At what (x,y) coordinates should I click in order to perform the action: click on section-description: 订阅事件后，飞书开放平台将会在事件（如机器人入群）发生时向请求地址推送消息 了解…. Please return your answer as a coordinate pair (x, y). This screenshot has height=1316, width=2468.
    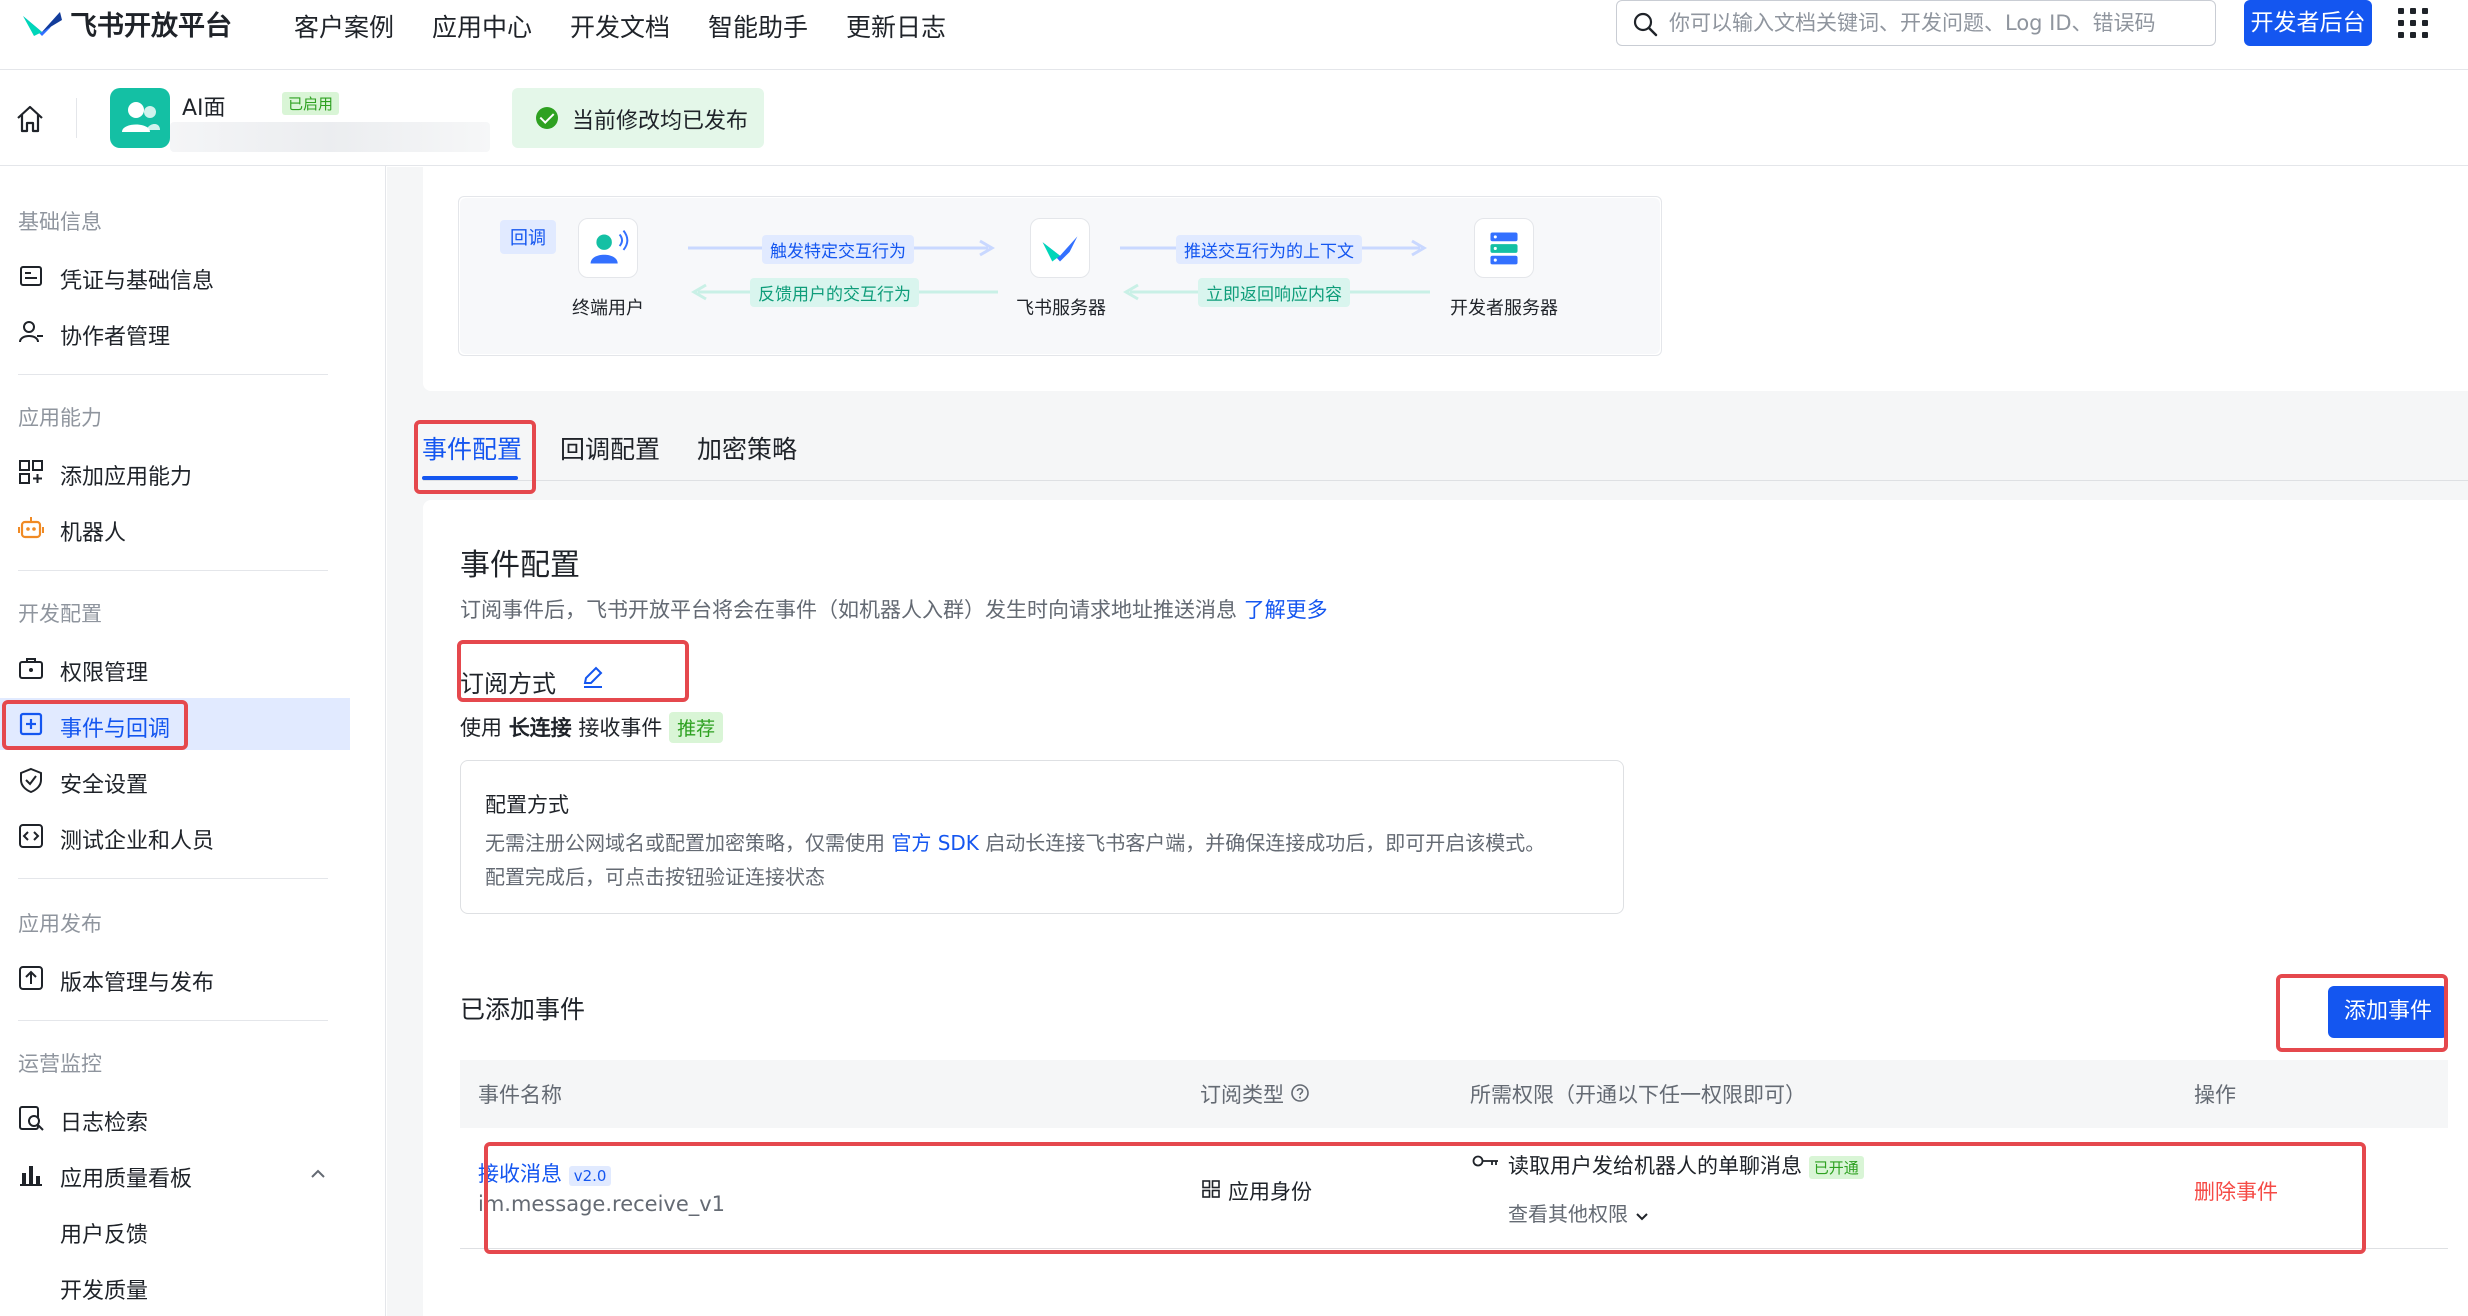
    Looking at the image, I should click on (894, 609).